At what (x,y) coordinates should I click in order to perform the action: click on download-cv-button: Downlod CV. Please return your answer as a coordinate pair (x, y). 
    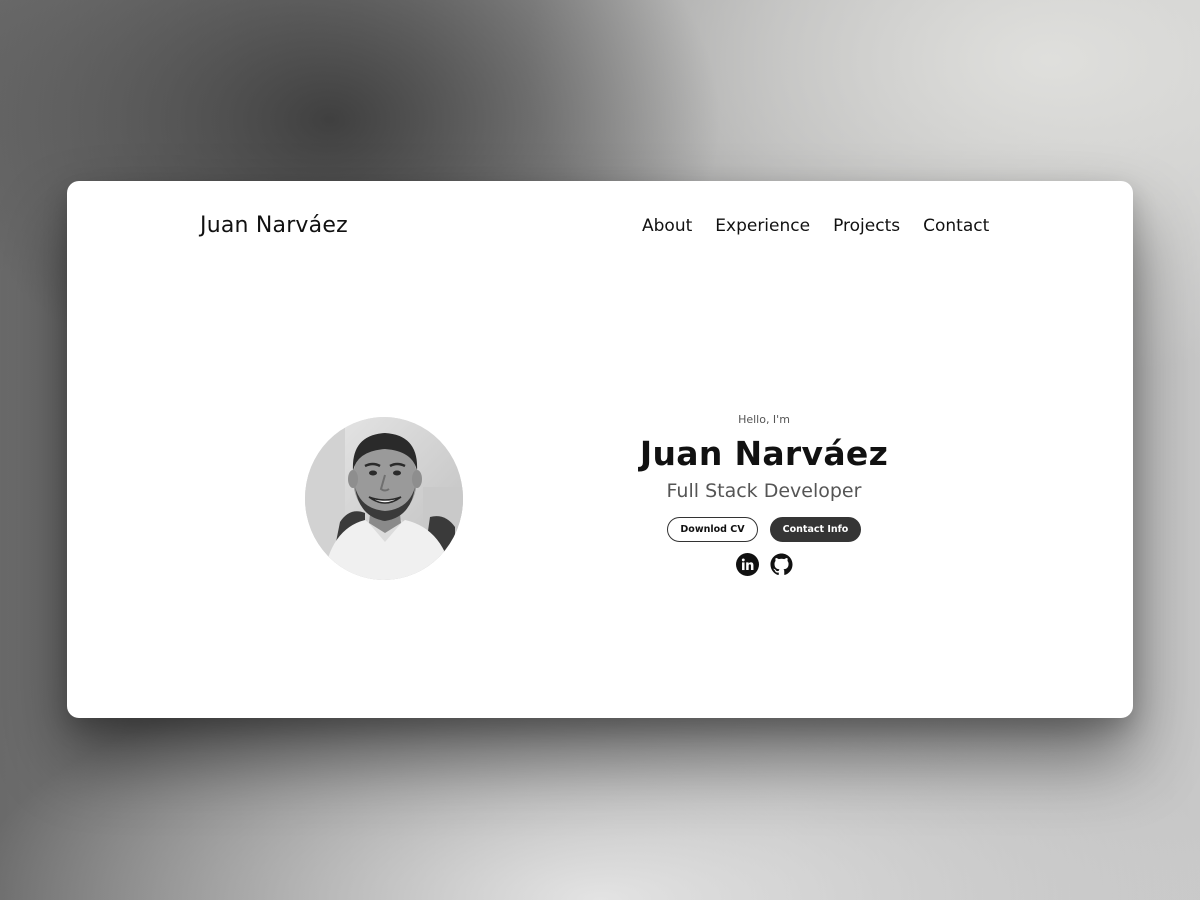
    Looking at the image, I should click on (712, 529).